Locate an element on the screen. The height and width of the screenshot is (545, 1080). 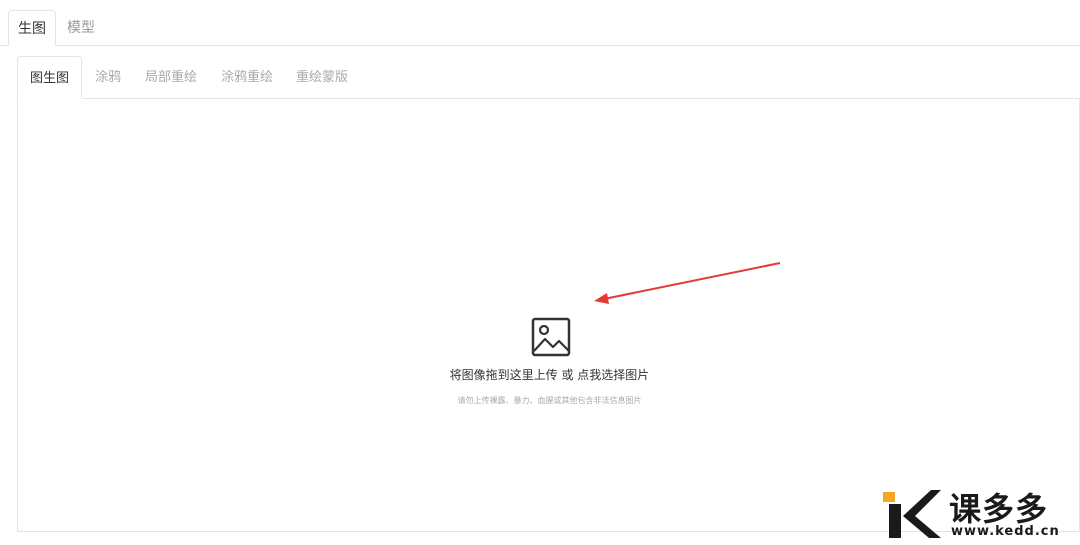
kedd-logo-icon is located at coordinates (912, 514).